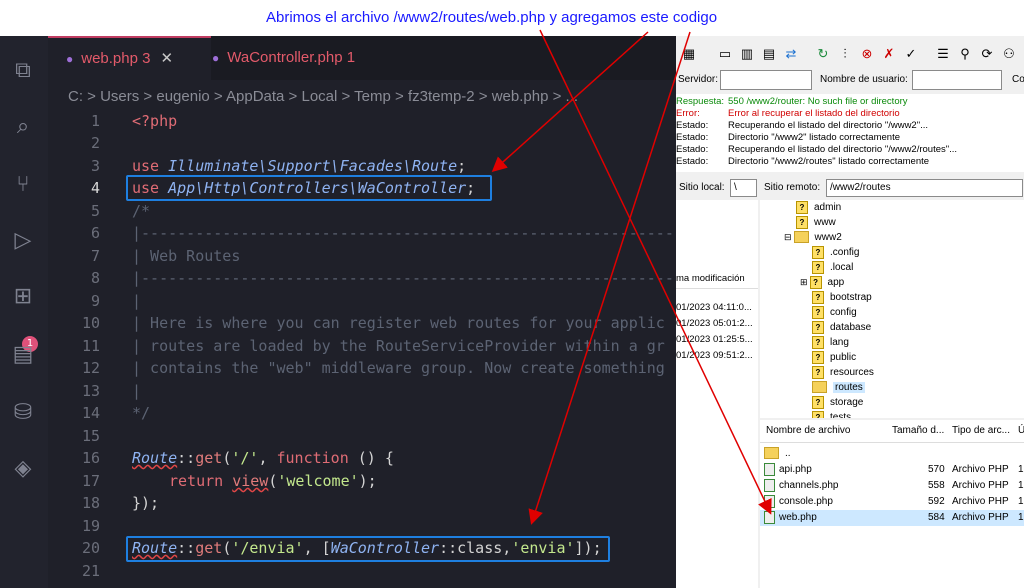  I want to click on extensions-icon: ⊞, so click(23, 297).